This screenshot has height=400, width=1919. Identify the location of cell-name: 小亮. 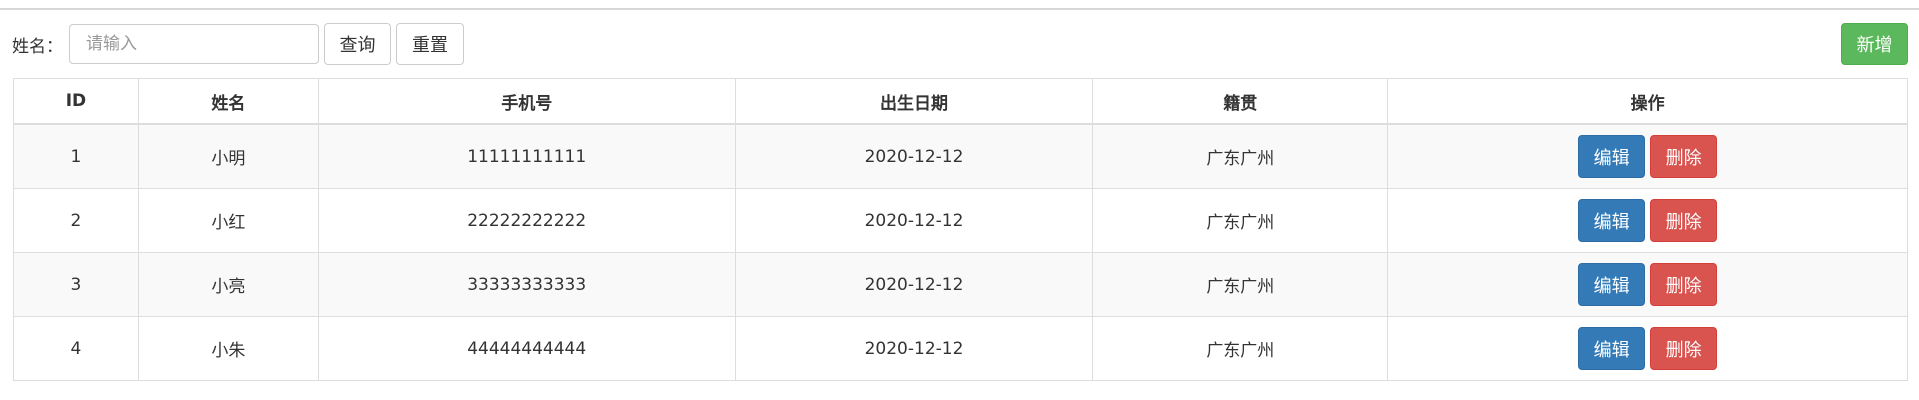
(228, 284).